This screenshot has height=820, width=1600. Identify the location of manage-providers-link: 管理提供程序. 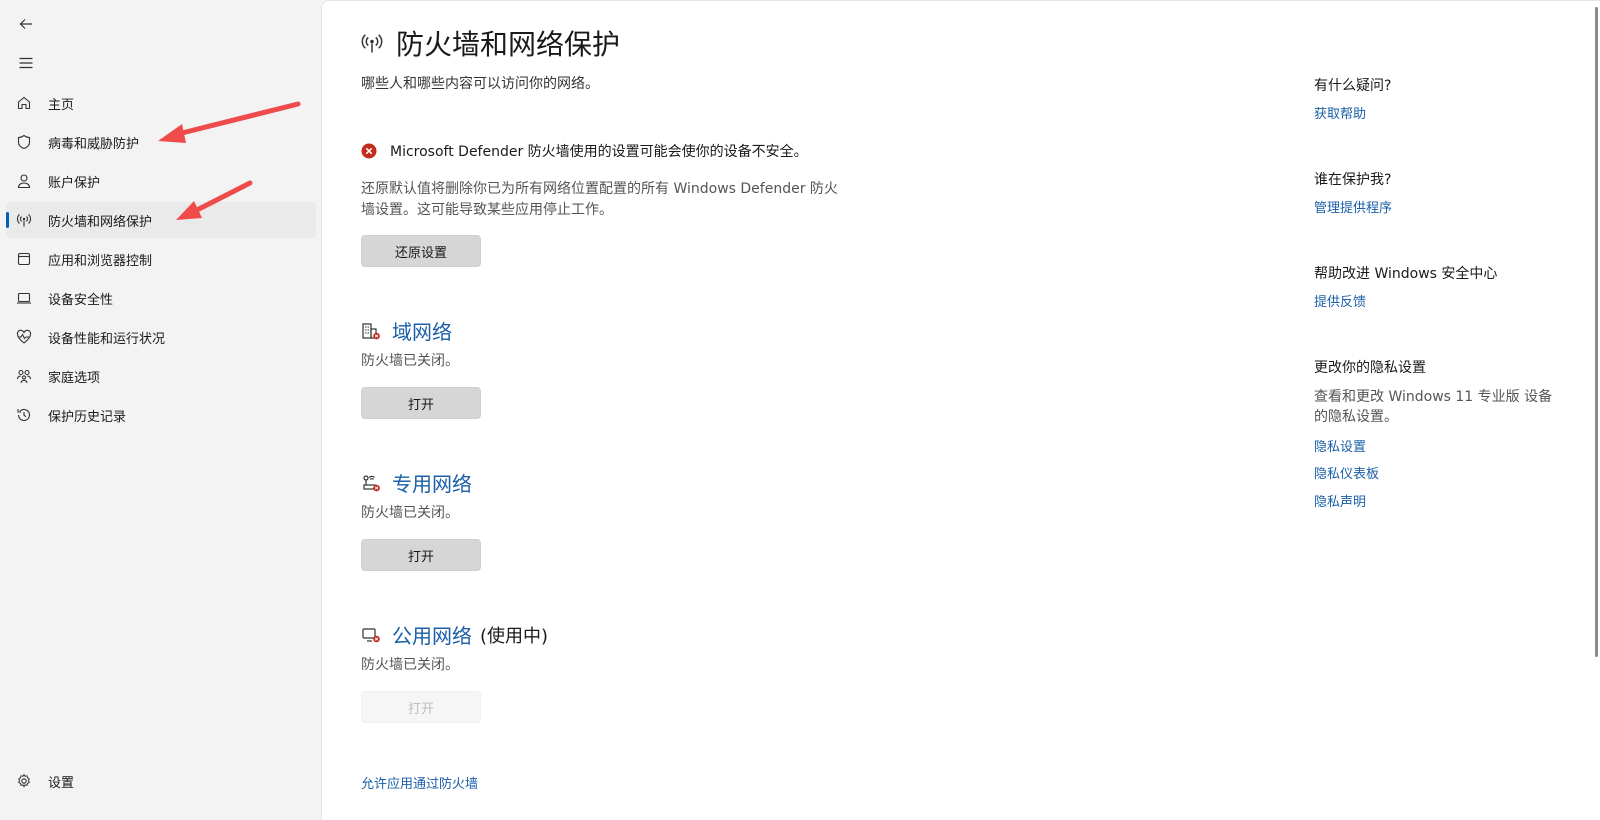
(1353, 206).